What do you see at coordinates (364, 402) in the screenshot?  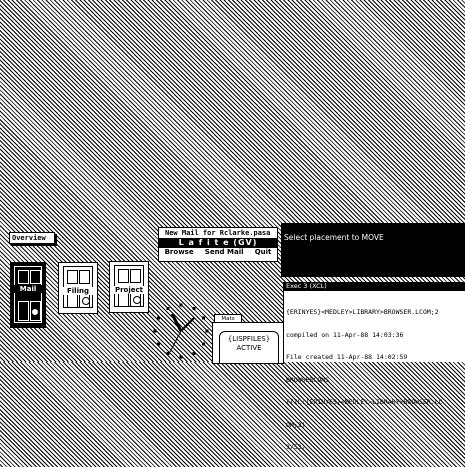 I see `exec-line: ({IL:{ERINYES}<MEDLEY>LIBRARY>BROWSER.LC` at bounding box center [364, 402].